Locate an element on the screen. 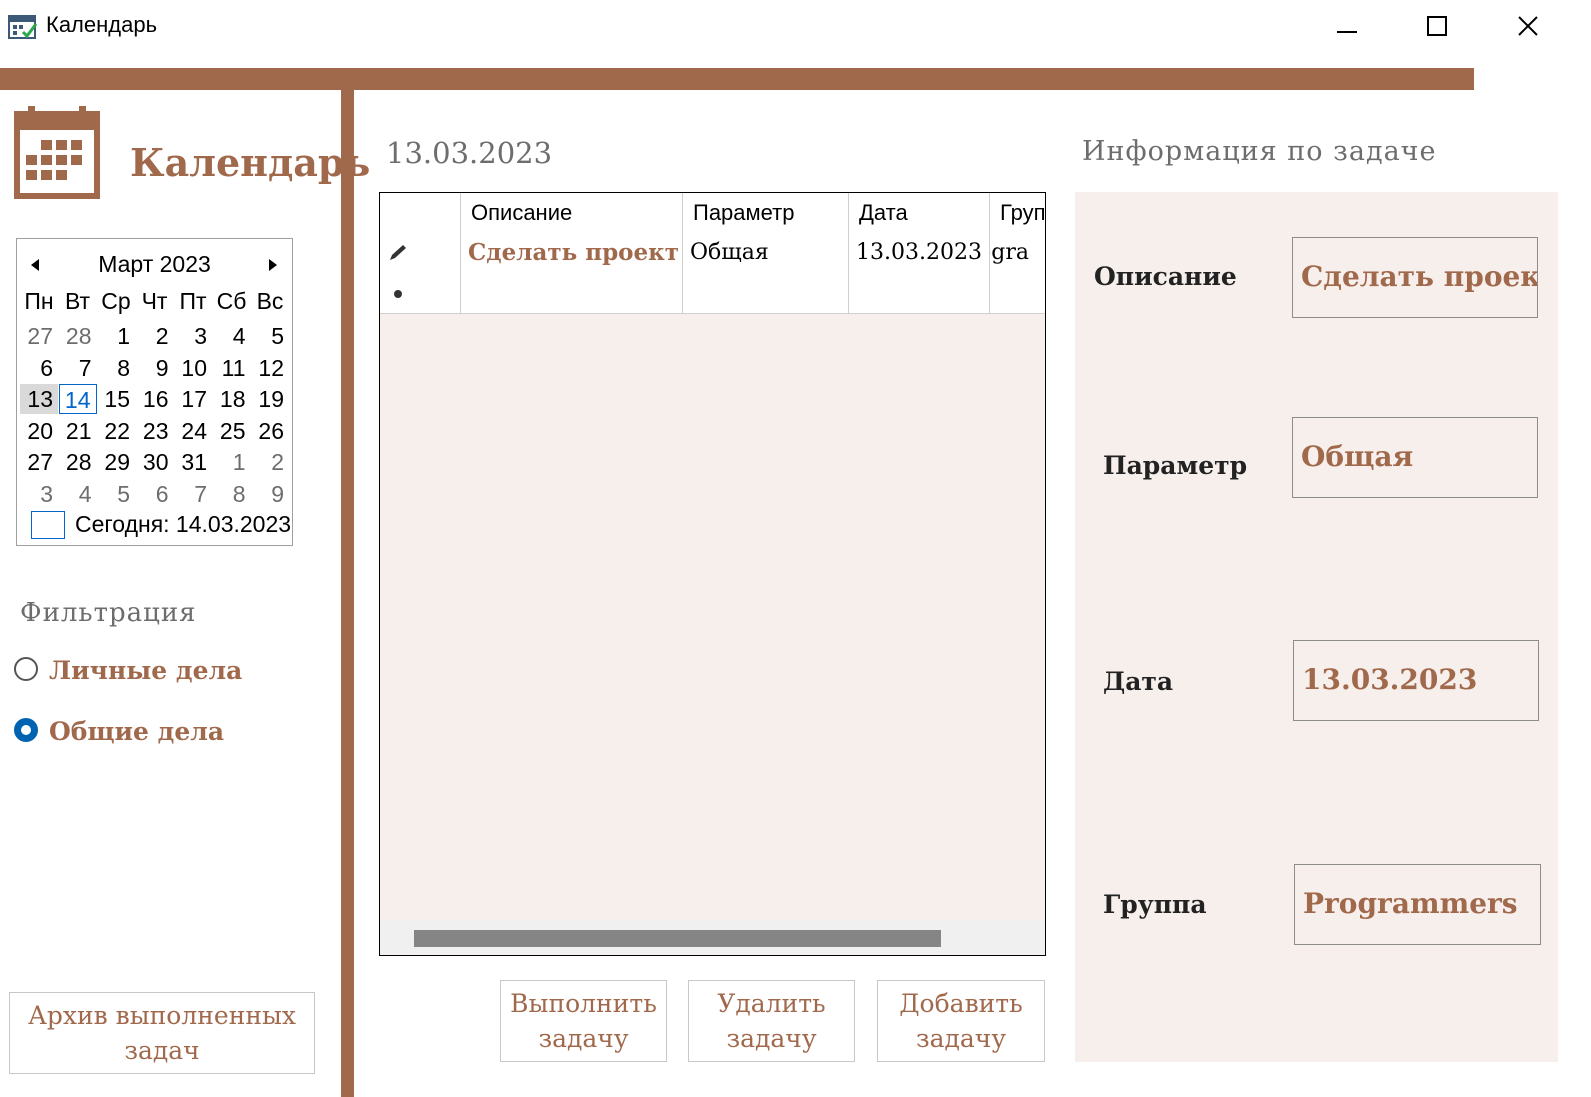 Image resolution: width=1591 pixels, height=1097 pixels. new-cell-group is located at coordinates (1017, 293).